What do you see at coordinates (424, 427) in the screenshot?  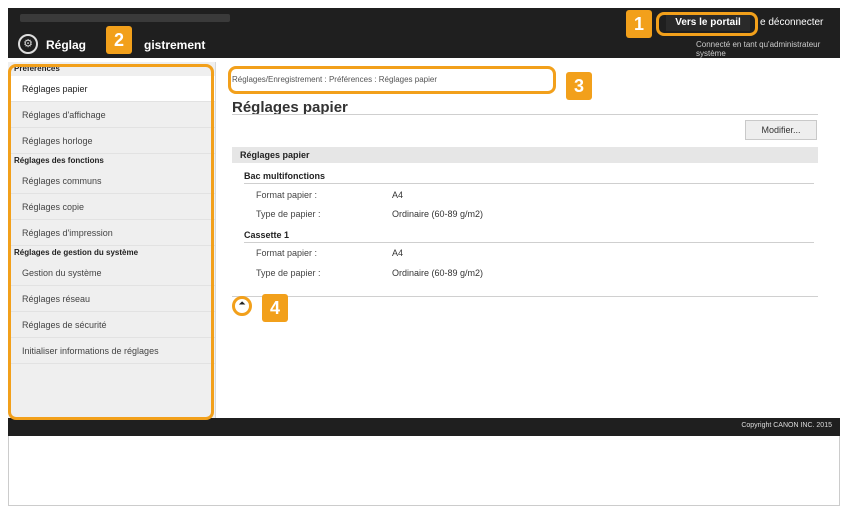 I see `footer-bar: Copyright CANON INC. 2015` at bounding box center [424, 427].